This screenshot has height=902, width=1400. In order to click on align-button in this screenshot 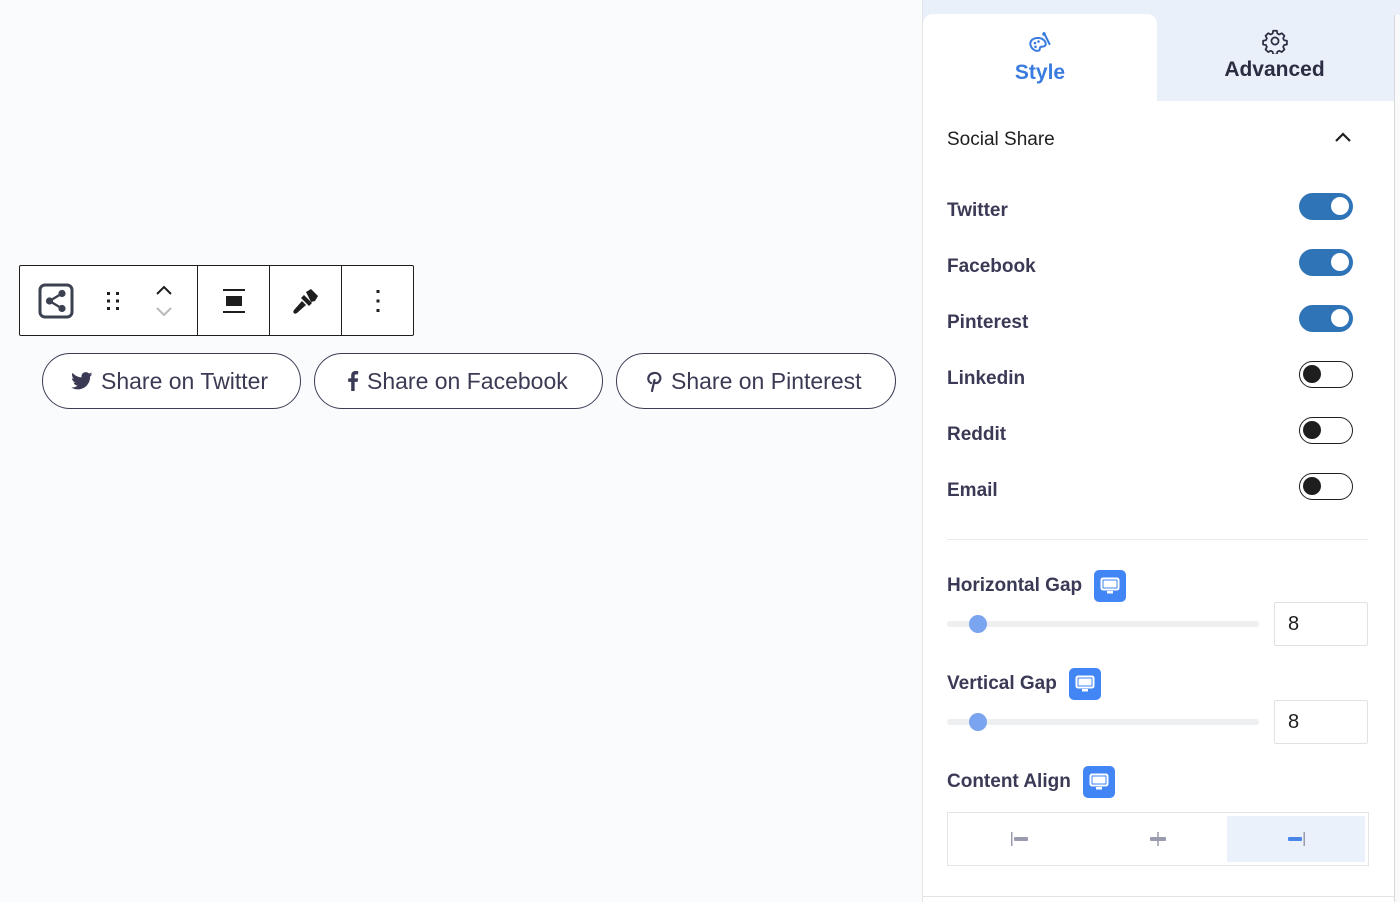, I will do `click(234, 301)`.